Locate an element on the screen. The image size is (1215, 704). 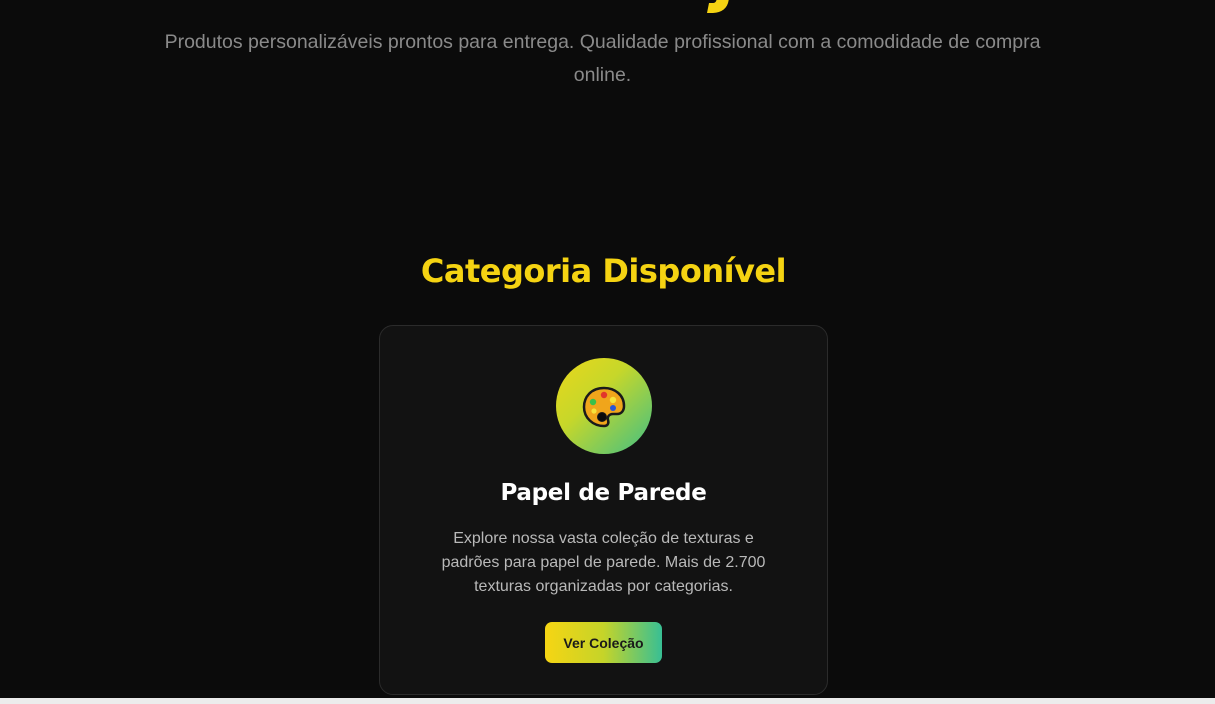
section-title: Categoria Disponível is located at coordinates (603, 271).